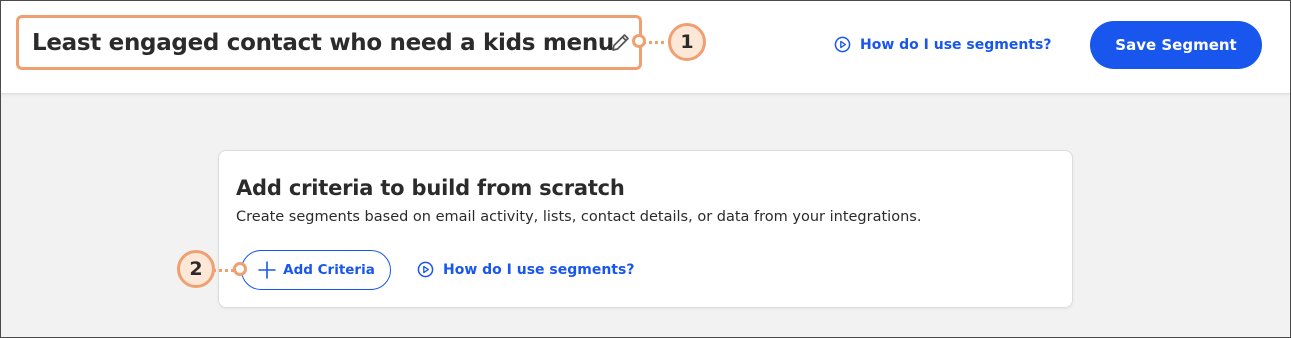 This screenshot has width=1291, height=338. What do you see at coordinates (196, 269) in the screenshot?
I see `callout-2-badge: 2` at bounding box center [196, 269].